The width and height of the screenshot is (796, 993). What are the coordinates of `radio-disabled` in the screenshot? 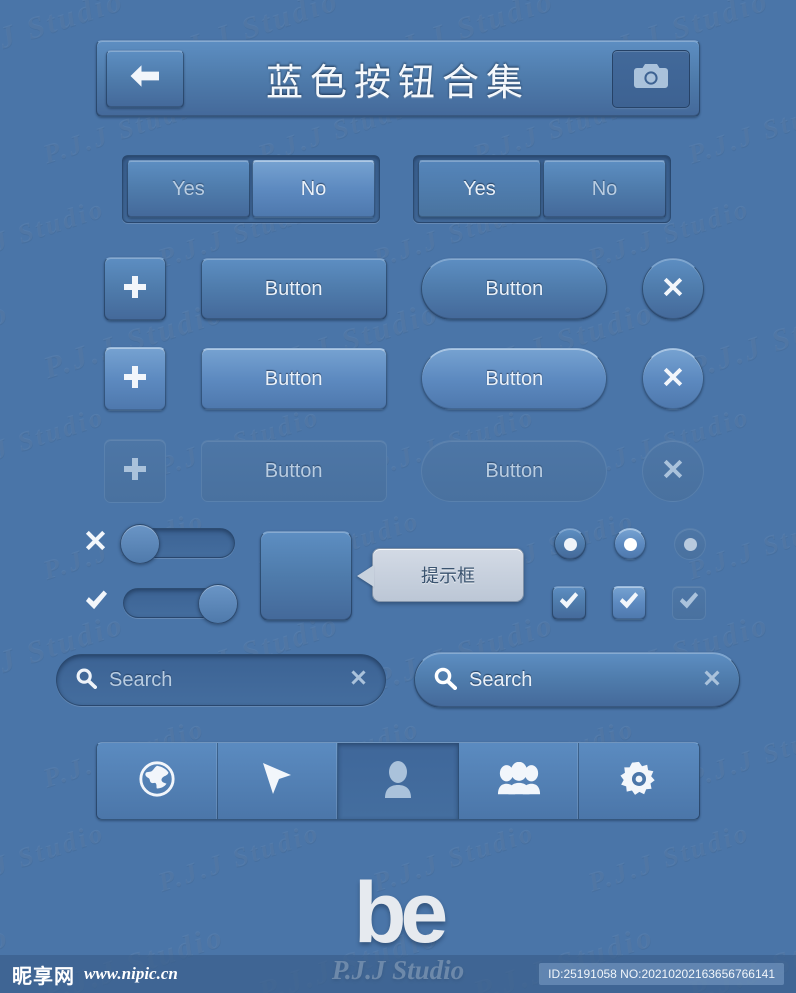 It's located at (690, 544).